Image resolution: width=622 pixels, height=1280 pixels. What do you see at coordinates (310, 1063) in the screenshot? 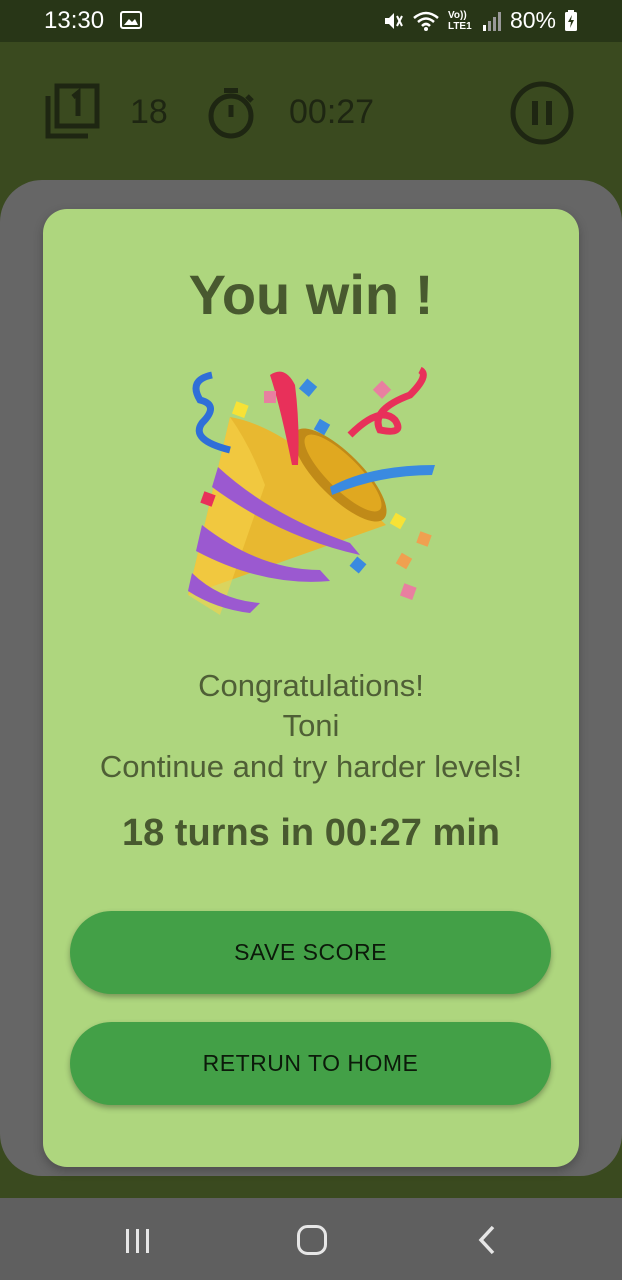
I see `return-home-button: RETRUN TO HOME` at bounding box center [310, 1063].